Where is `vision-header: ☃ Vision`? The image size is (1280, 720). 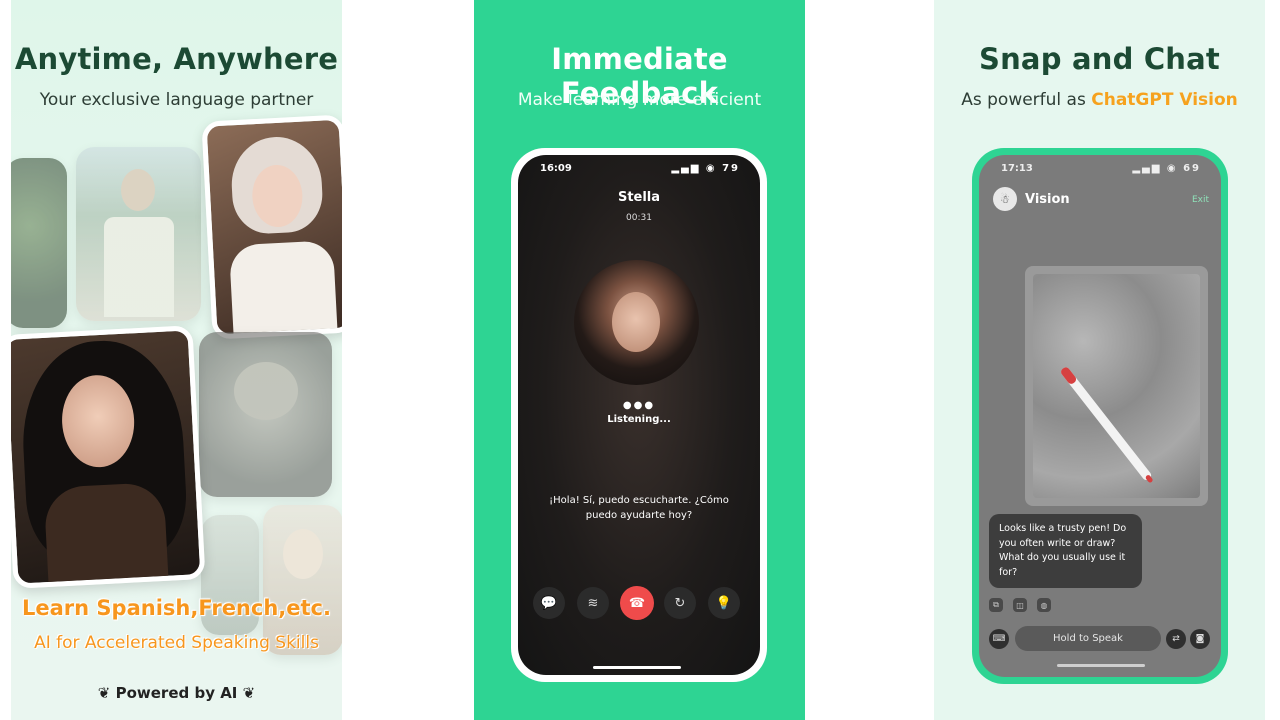 vision-header: ☃ Vision is located at coordinates (1093, 200).